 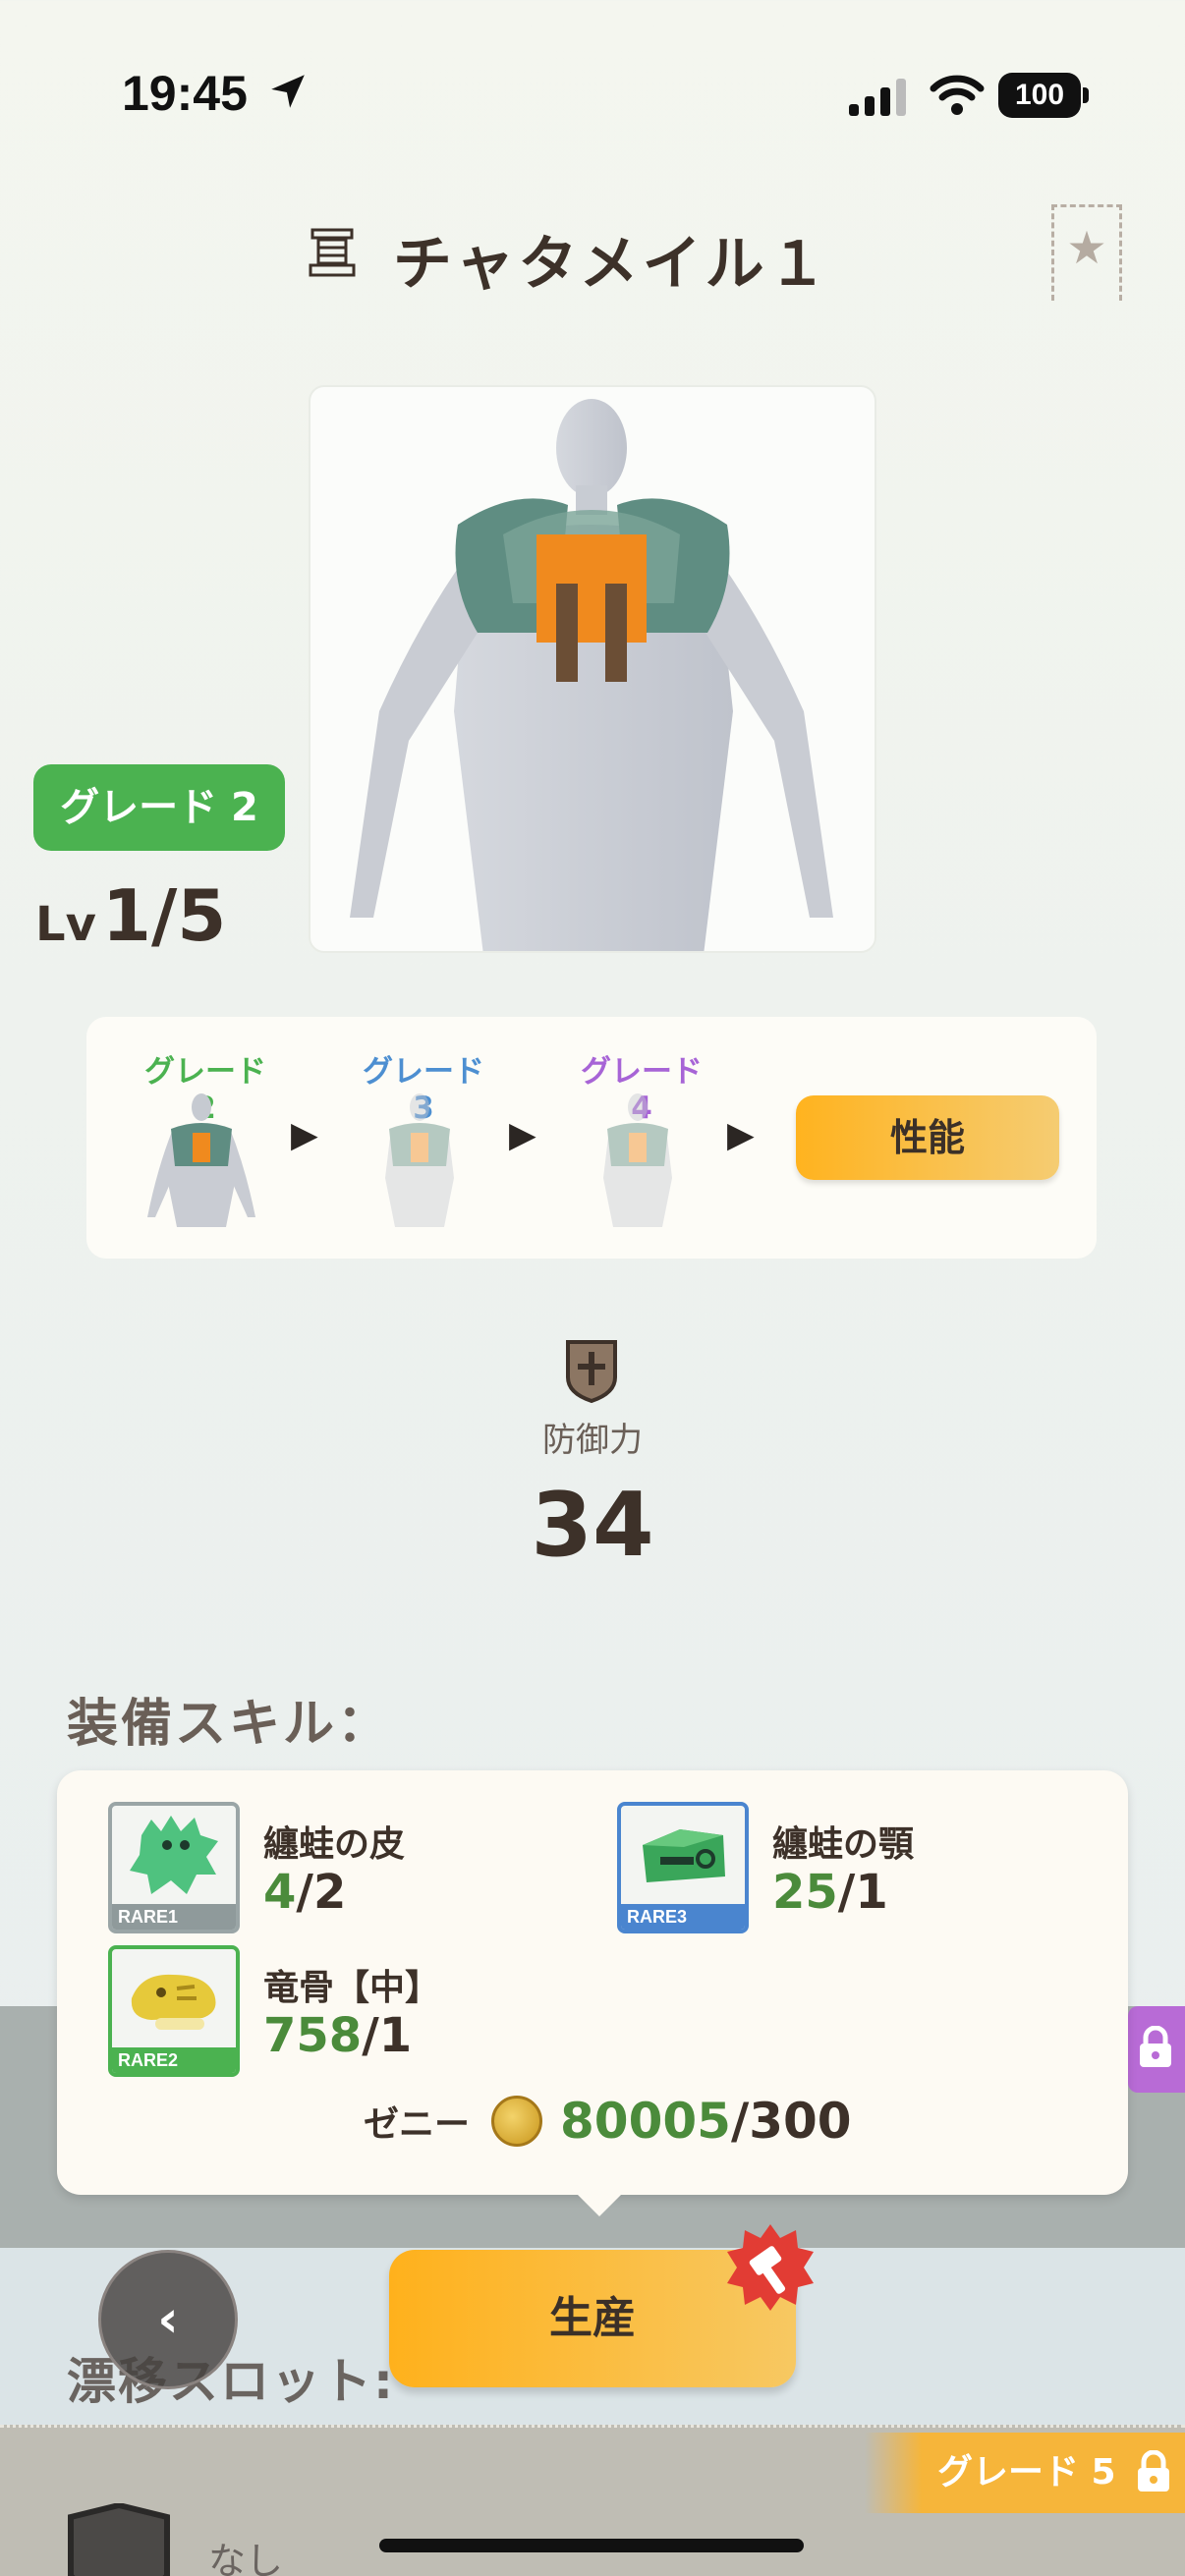 I want to click on zeny-cost: ゼニー 80005/300, so click(x=608, y=2121).